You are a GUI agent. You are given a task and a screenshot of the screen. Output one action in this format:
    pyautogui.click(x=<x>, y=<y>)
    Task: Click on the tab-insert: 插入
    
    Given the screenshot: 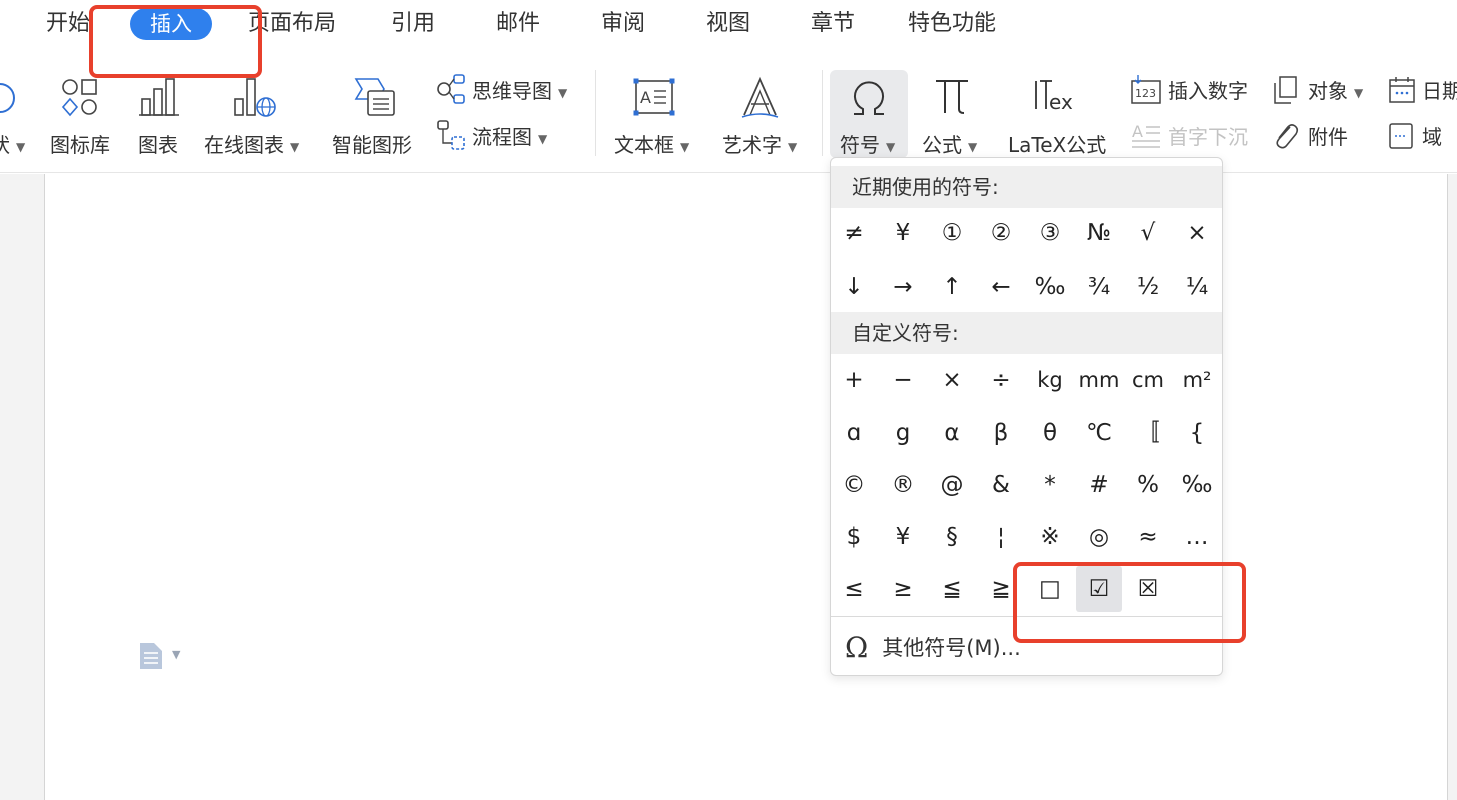 What is the action you would take?
    pyautogui.click(x=171, y=24)
    